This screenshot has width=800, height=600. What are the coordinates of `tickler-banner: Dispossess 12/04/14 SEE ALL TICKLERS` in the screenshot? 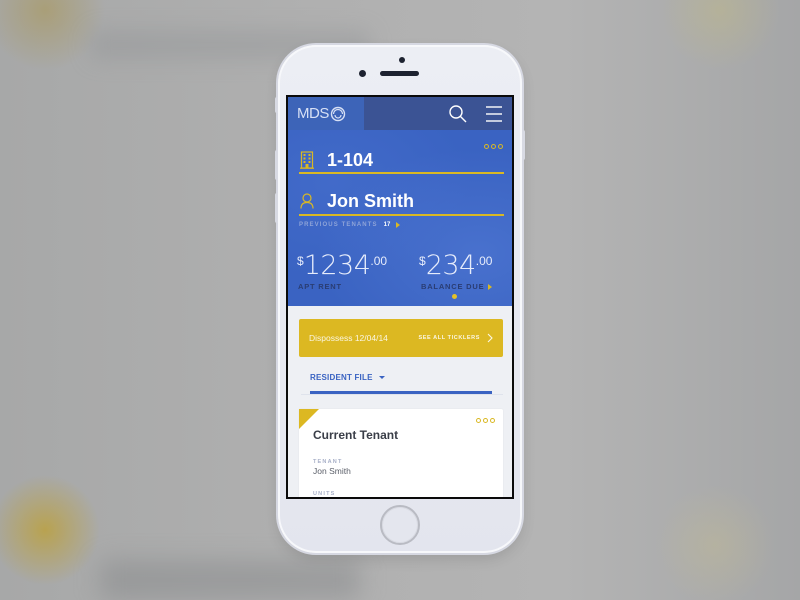 It's located at (401, 338).